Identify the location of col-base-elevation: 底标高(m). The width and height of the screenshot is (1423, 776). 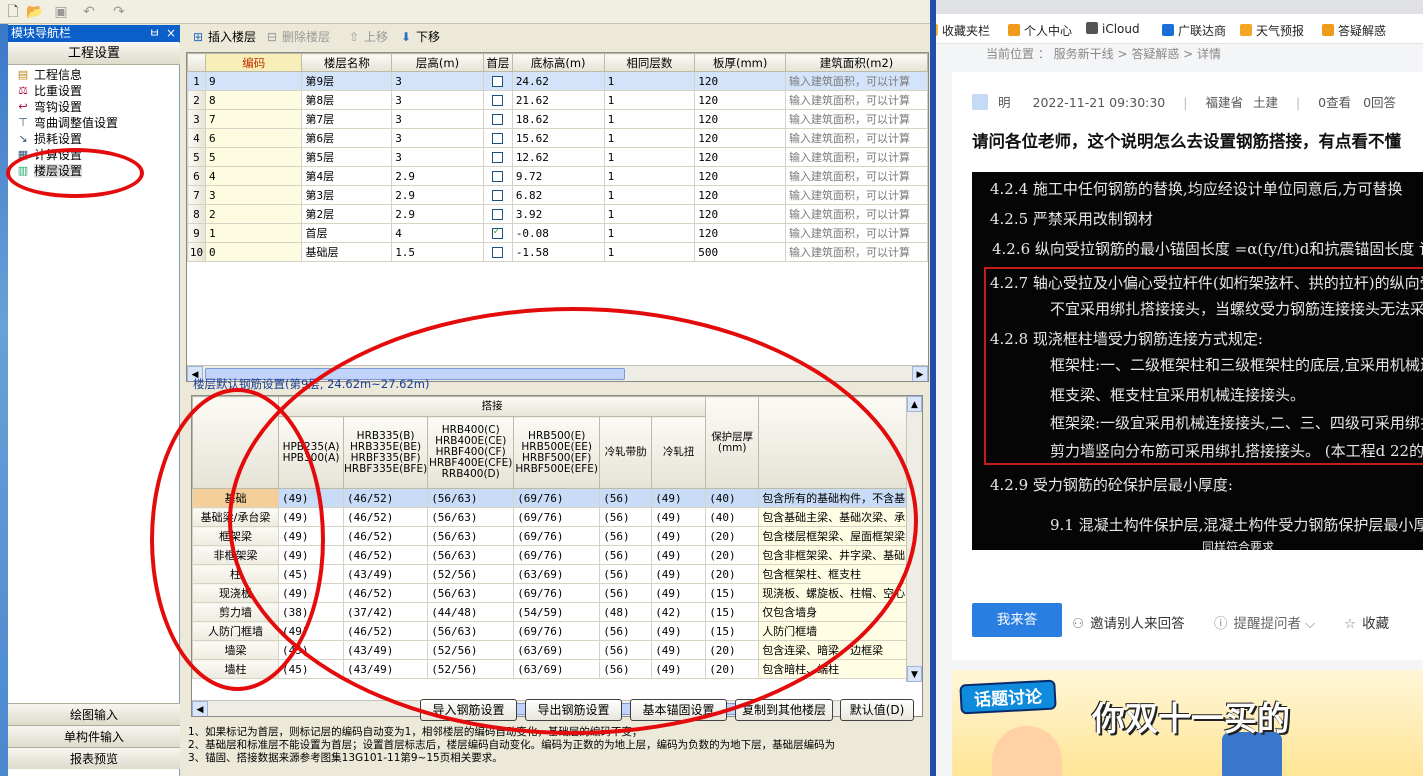
(558, 62).